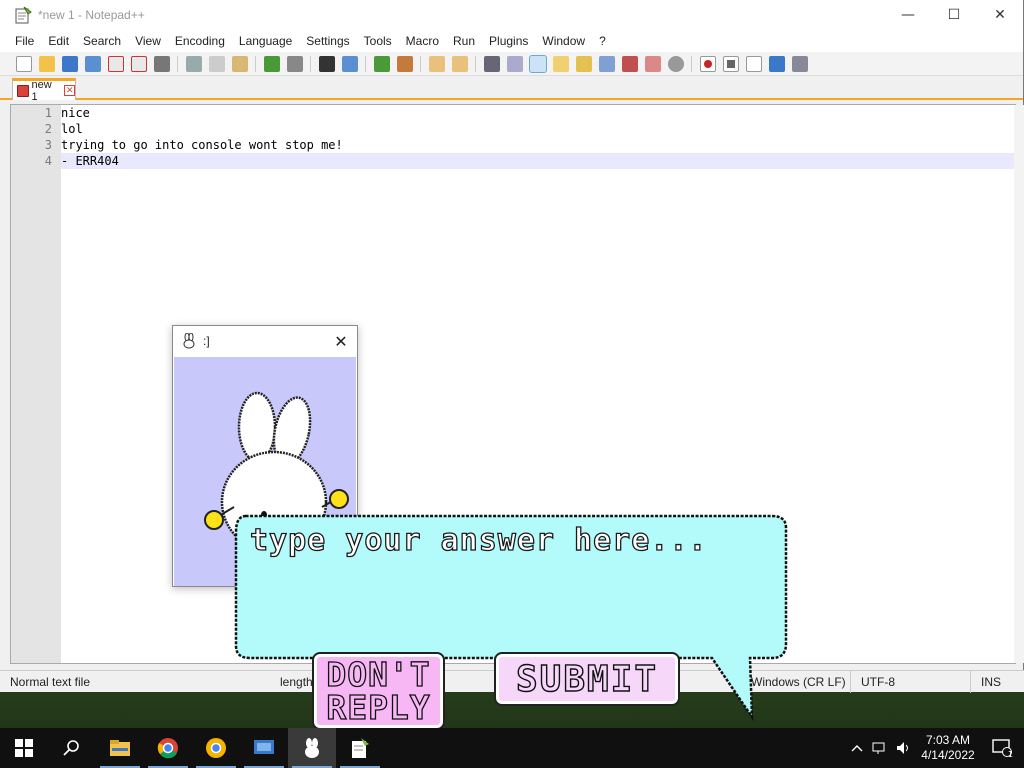  Describe the element at coordinates (1002, 748) in the screenshot. I see `action-center-button: 1` at that location.